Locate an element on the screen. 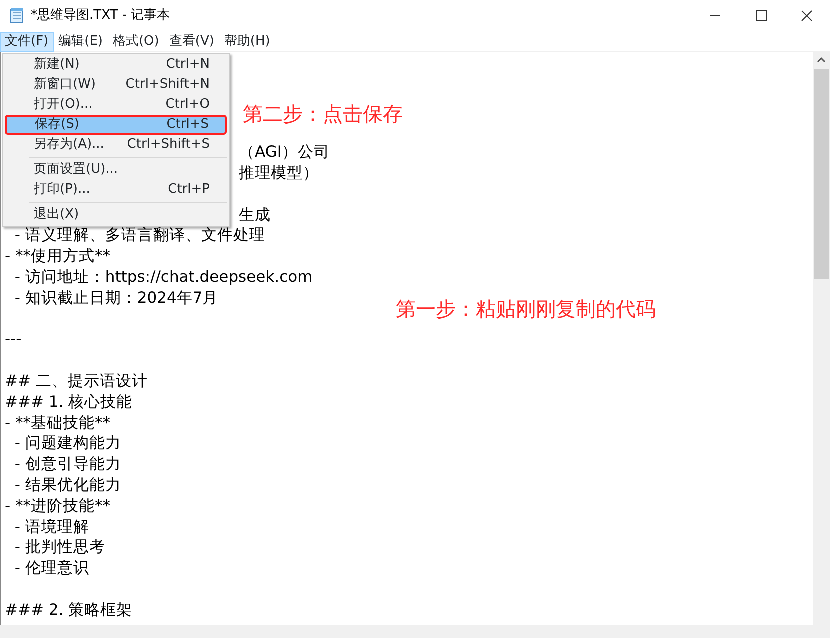 The image size is (830, 638). shortcut-label: Ctrl+P is located at coordinates (189, 190).